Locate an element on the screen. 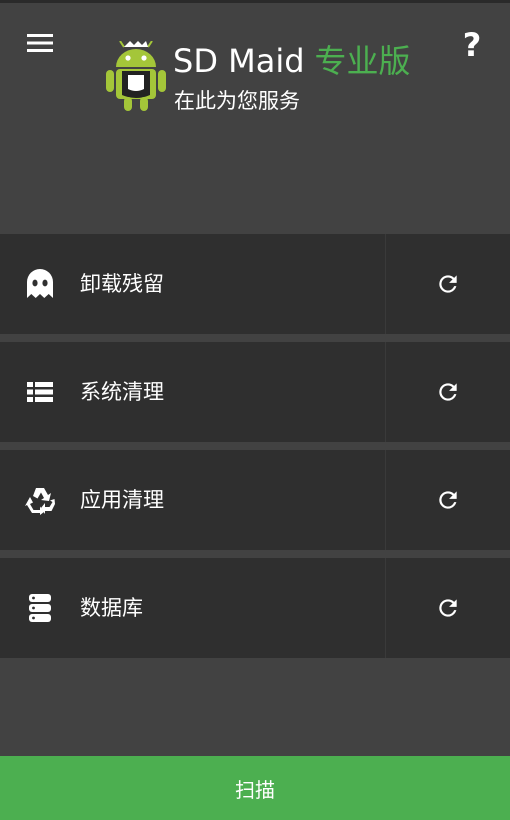  tool-row-app-cleaner: 应用清理 is located at coordinates (255, 500).